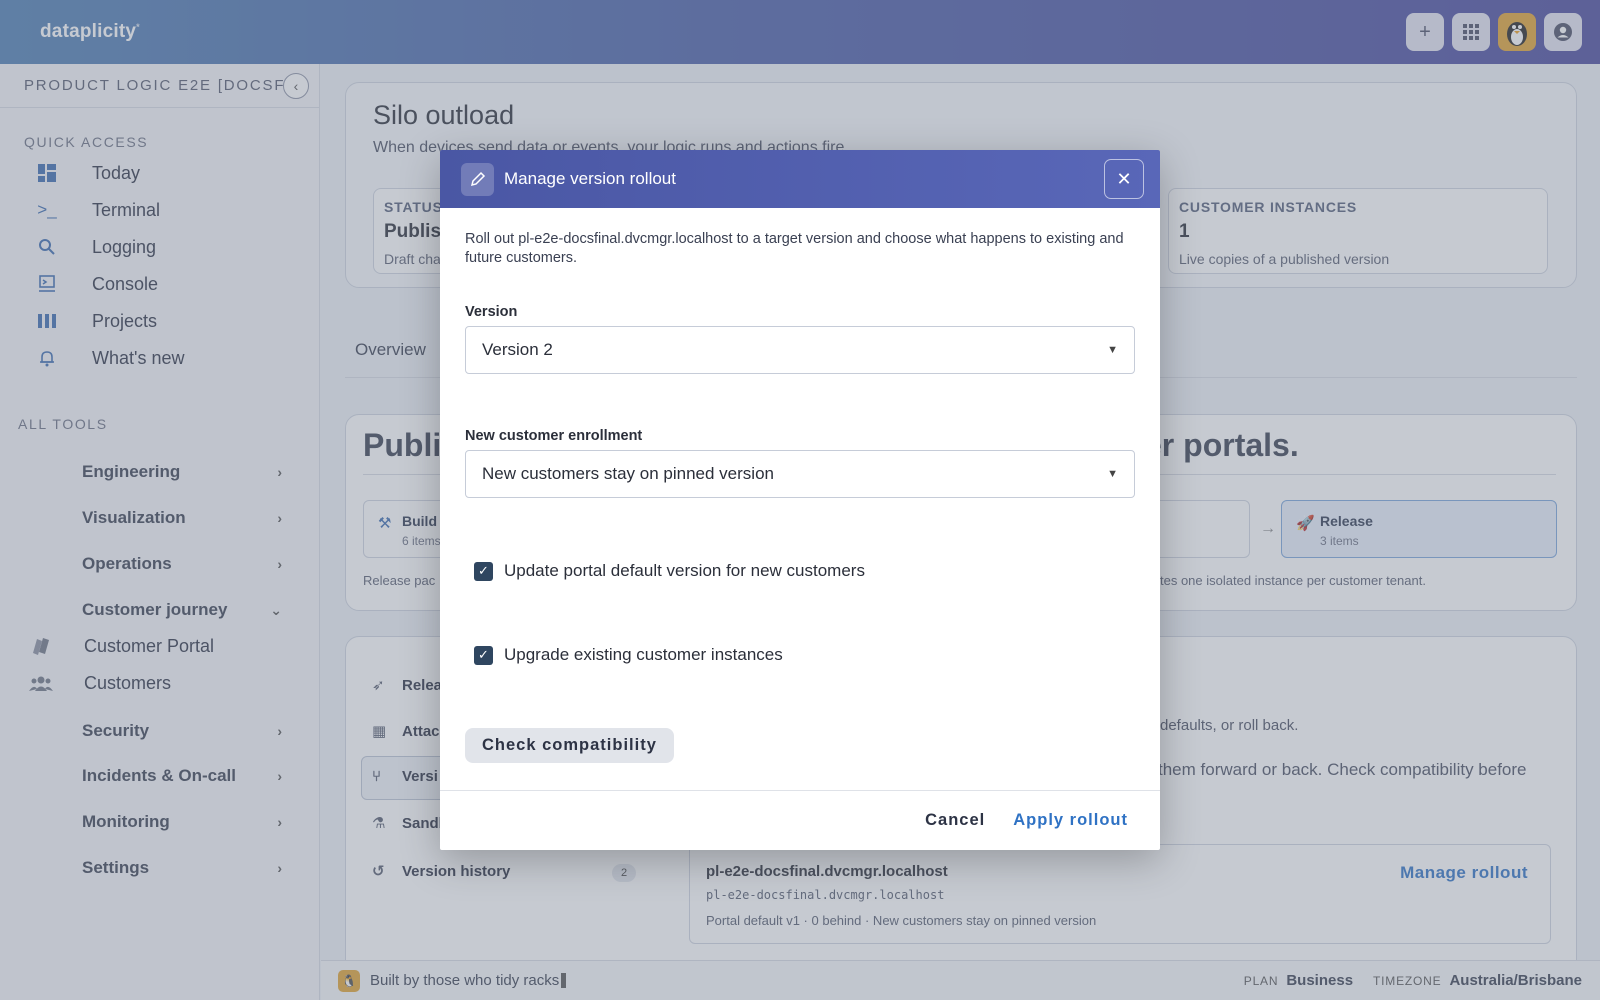 This screenshot has height=1000, width=1600. I want to click on close-icon: ✕, so click(1124, 178).